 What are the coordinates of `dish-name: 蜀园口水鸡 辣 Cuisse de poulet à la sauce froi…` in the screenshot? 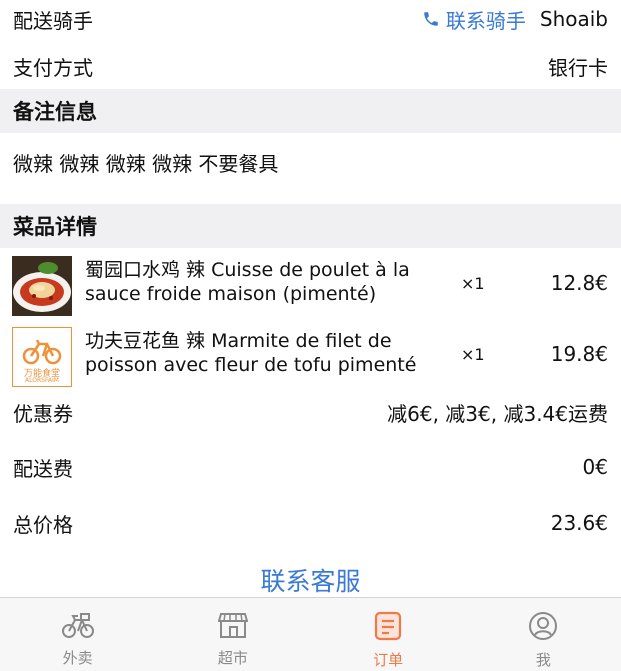 It's located at (247, 282).